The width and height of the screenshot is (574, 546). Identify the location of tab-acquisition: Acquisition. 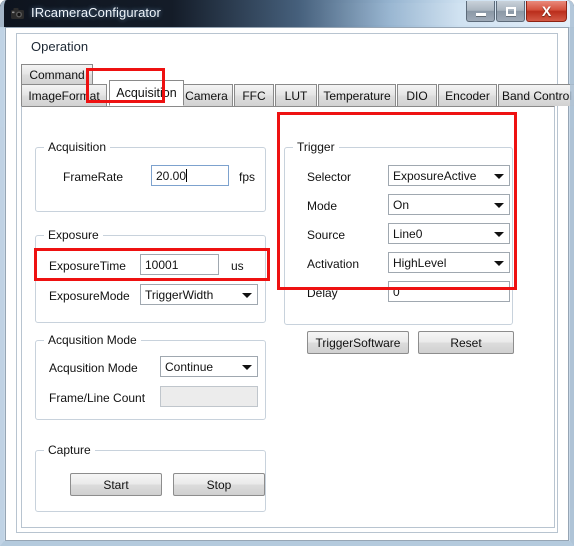
(146, 93).